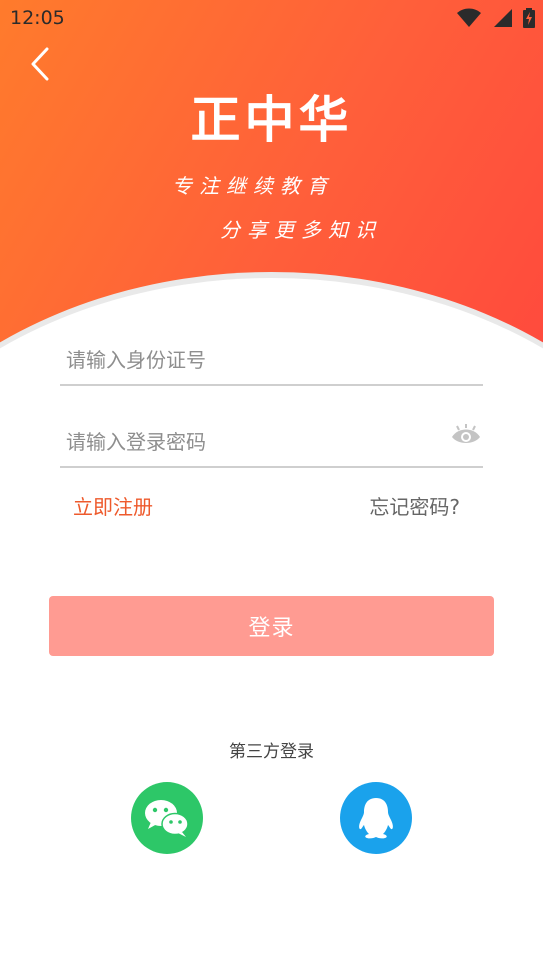 The image size is (543, 967). I want to click on slogan-line-1: 专注继续教育, so click(253, 186).